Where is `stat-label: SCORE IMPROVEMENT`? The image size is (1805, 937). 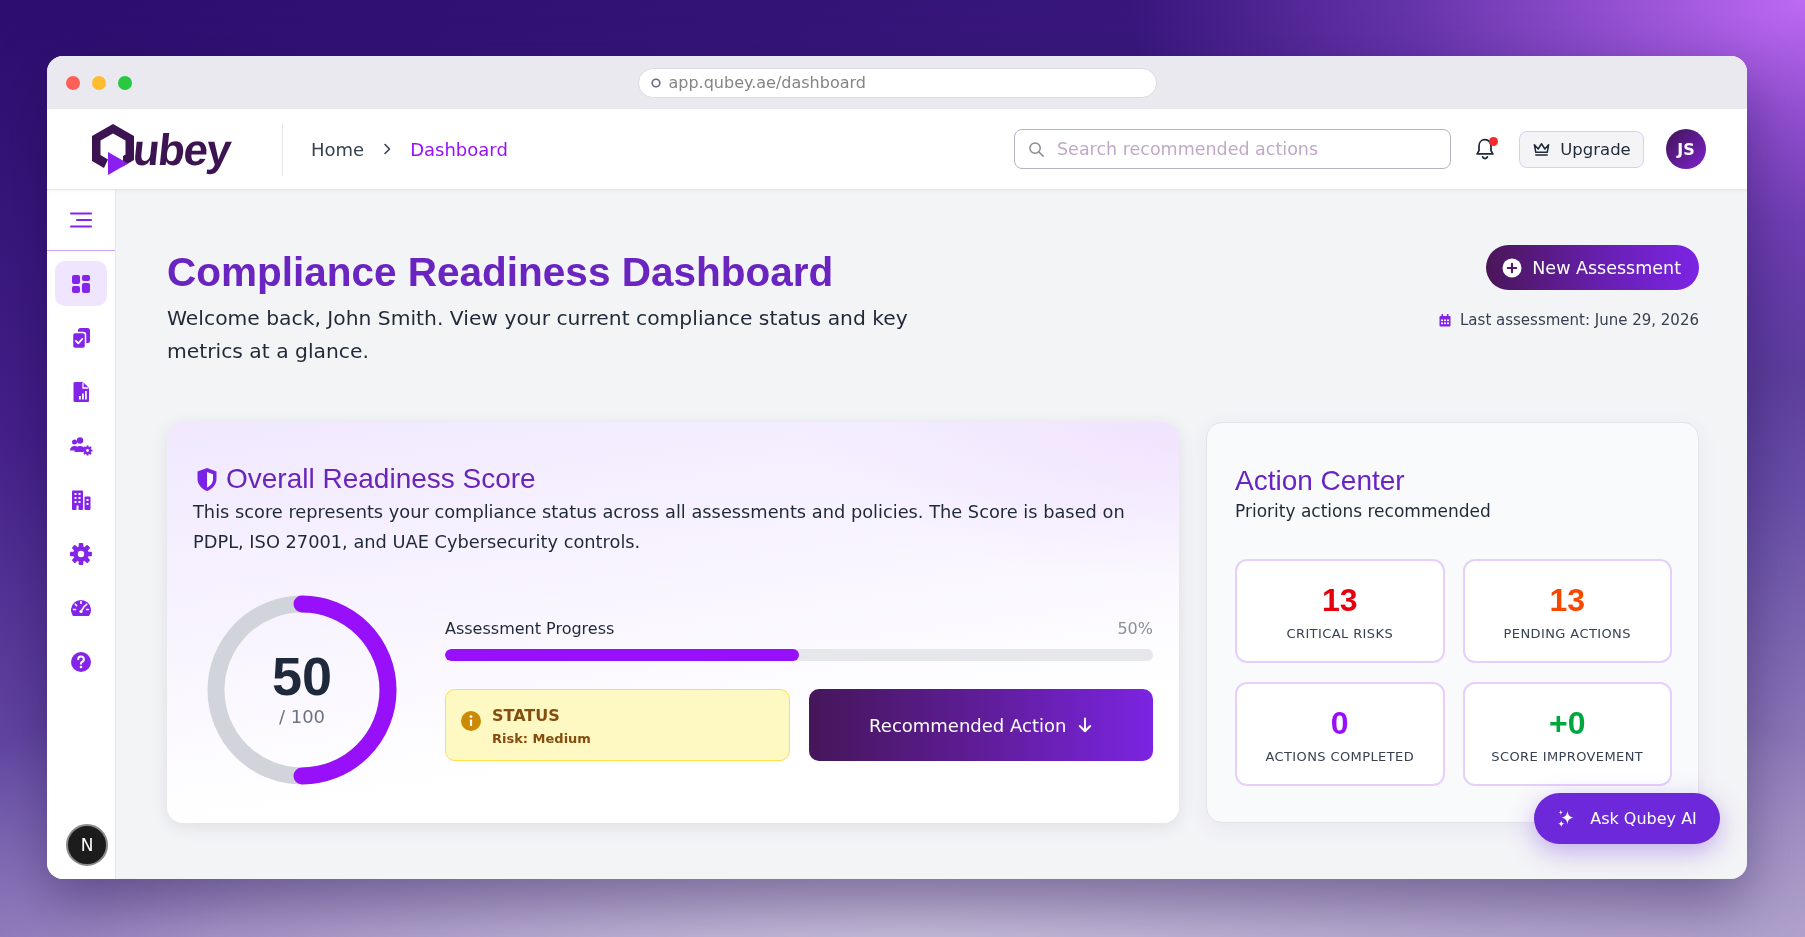
stat-label: SCORE IMPROVEMENT is located at coordinates (1567, 757).